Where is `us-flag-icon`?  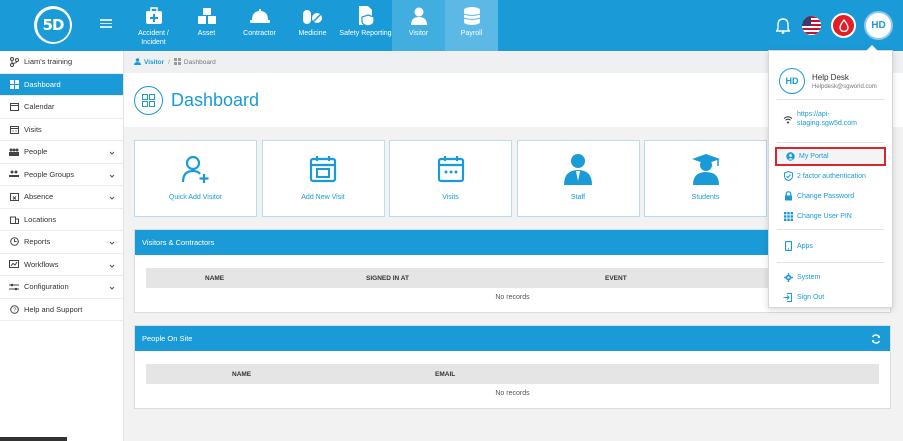
us-flag-icon is located at coordinates (811, 25).